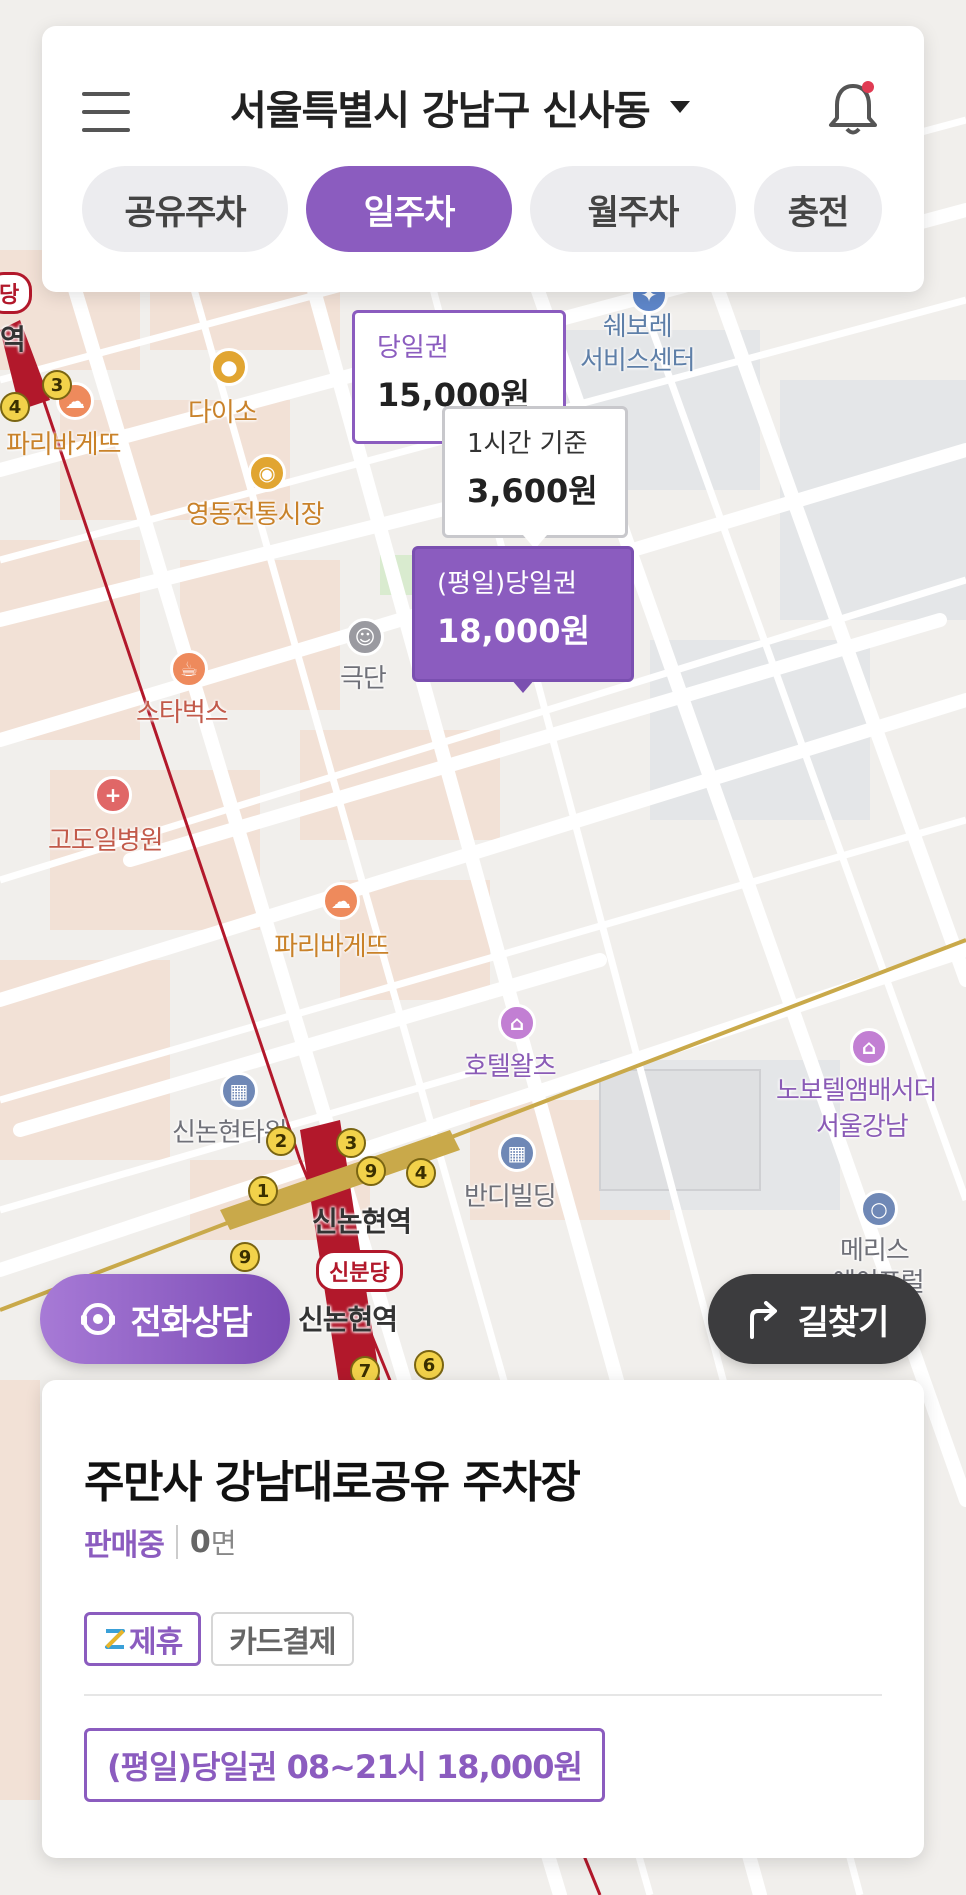 The height and width of the screenshot is (1895, 966). Describe the element at coordinates (363, 676) in the screenshot. I see `map-label-theater: 극단` at that location.